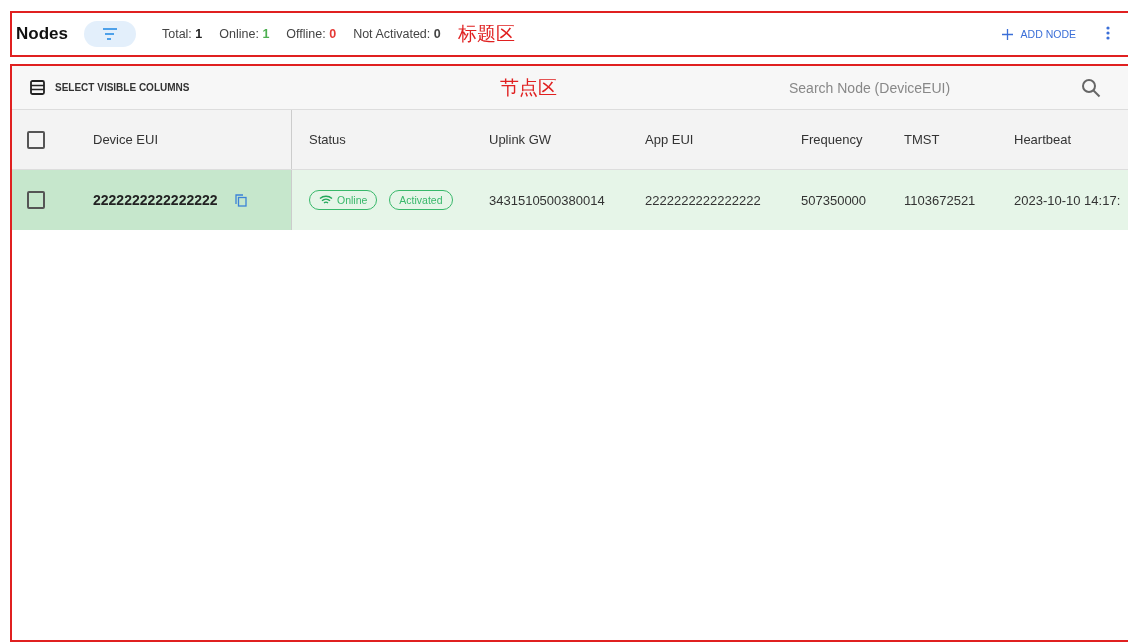 The width and height of the screenshot is (1128, 642). What do you see at coordinates (1038, 34) in the screenshot?
I see `add-node-button: ADD NODE` at bounding box center [1038, 34].